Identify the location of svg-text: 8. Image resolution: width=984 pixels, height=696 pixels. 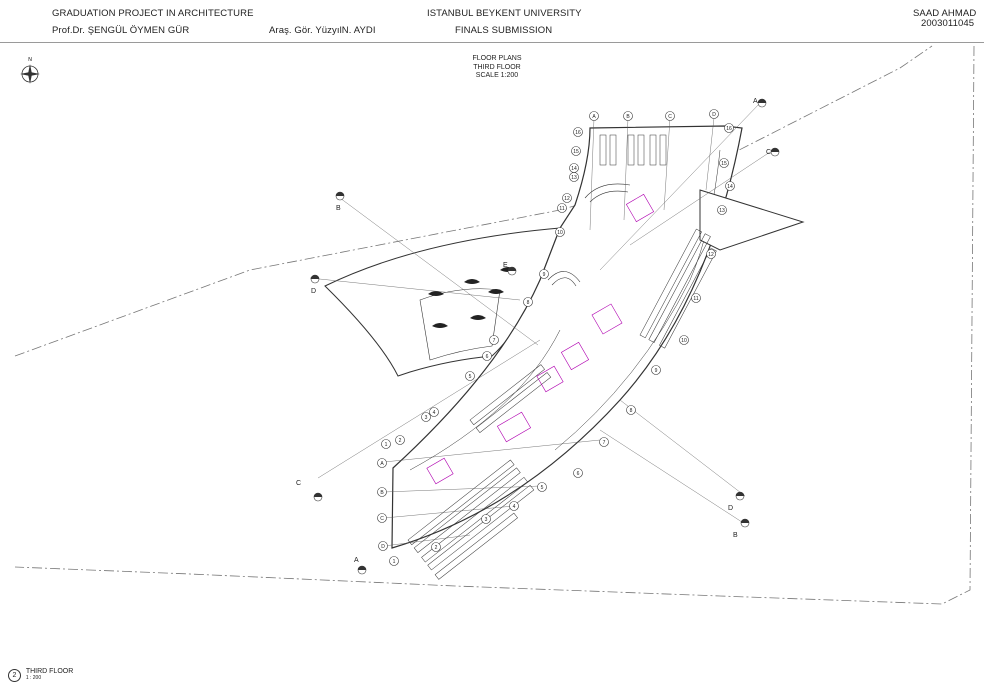
(528, 303).